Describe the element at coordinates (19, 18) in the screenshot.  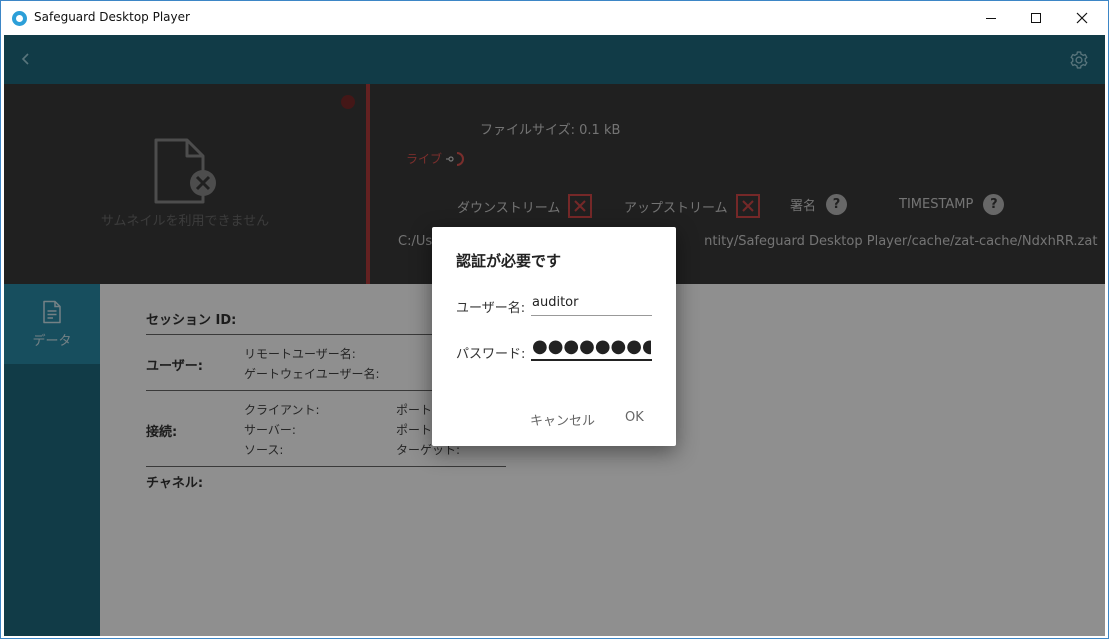
I see `app-logo-icon` at that location.